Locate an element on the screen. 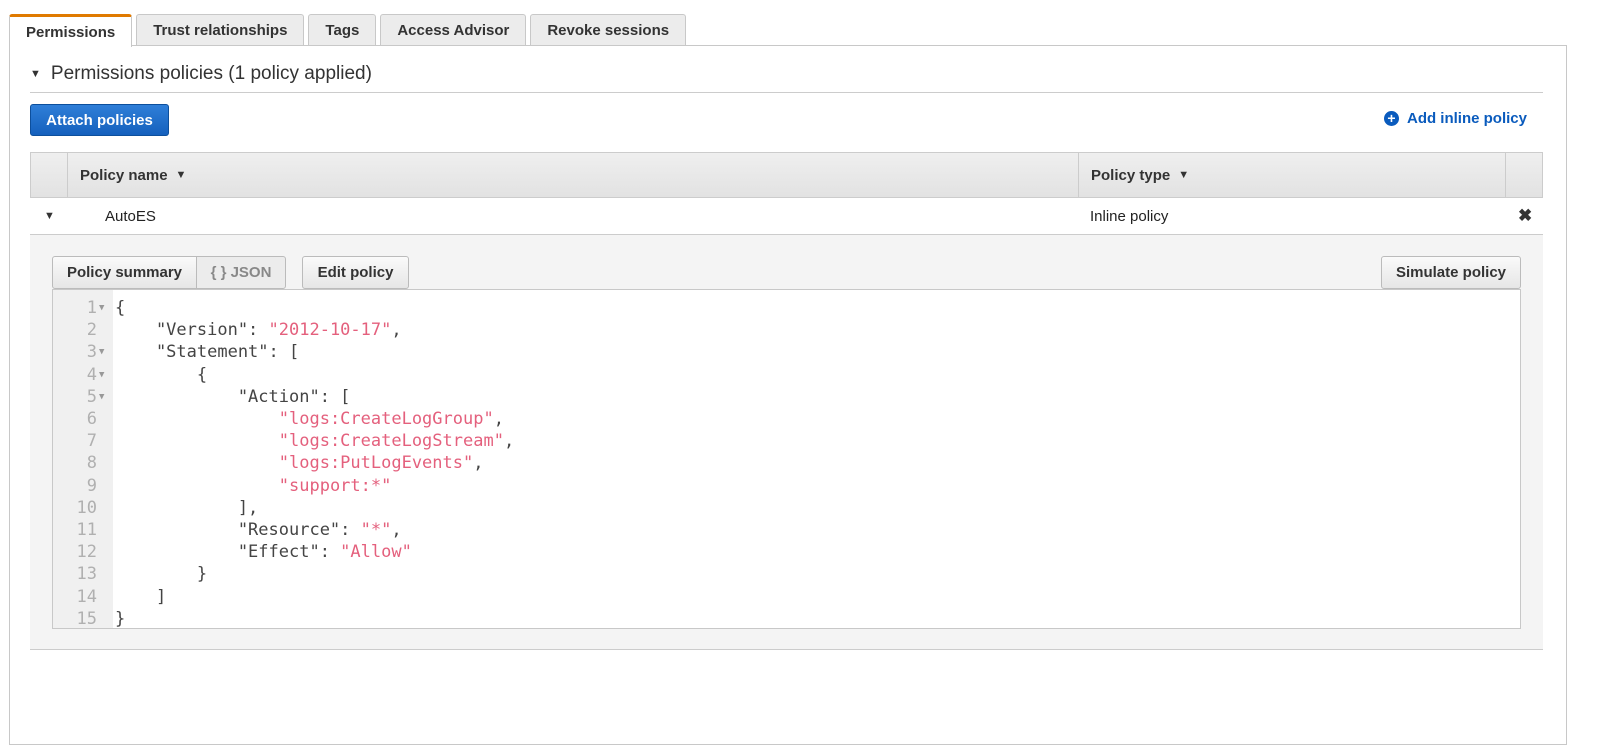 The height and width of the screenshot is (745, 1619). line-number: 9 is located at coordinates (91, 485).